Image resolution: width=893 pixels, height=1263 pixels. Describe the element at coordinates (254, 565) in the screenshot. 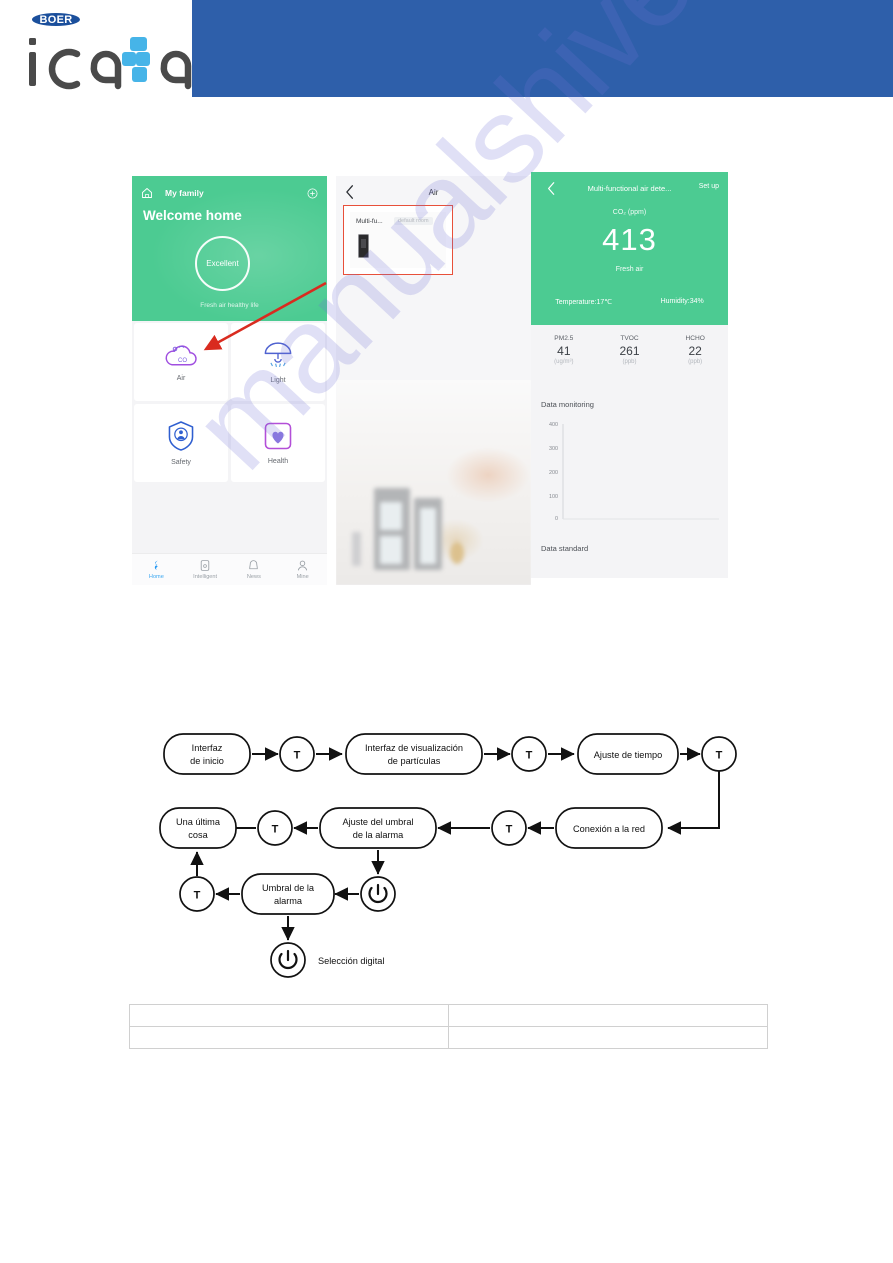

I see `bell-nav-icon` at that location.